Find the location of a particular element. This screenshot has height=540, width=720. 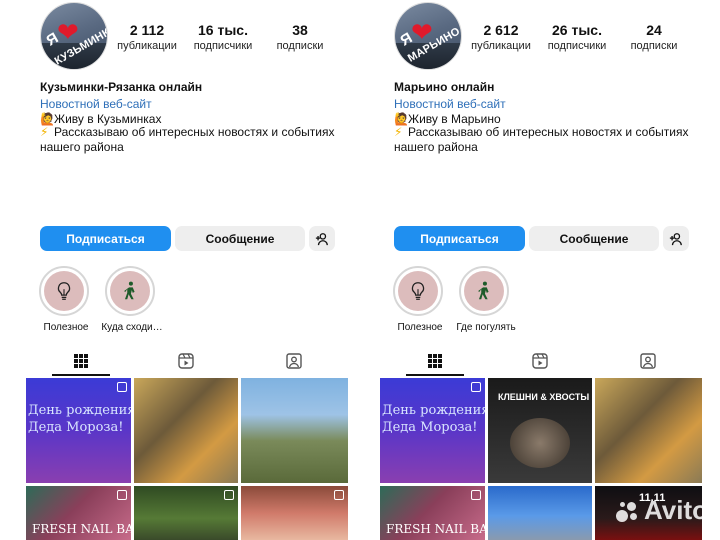

bio-text: Живу в Марьино is located at coordinates (454, 119).